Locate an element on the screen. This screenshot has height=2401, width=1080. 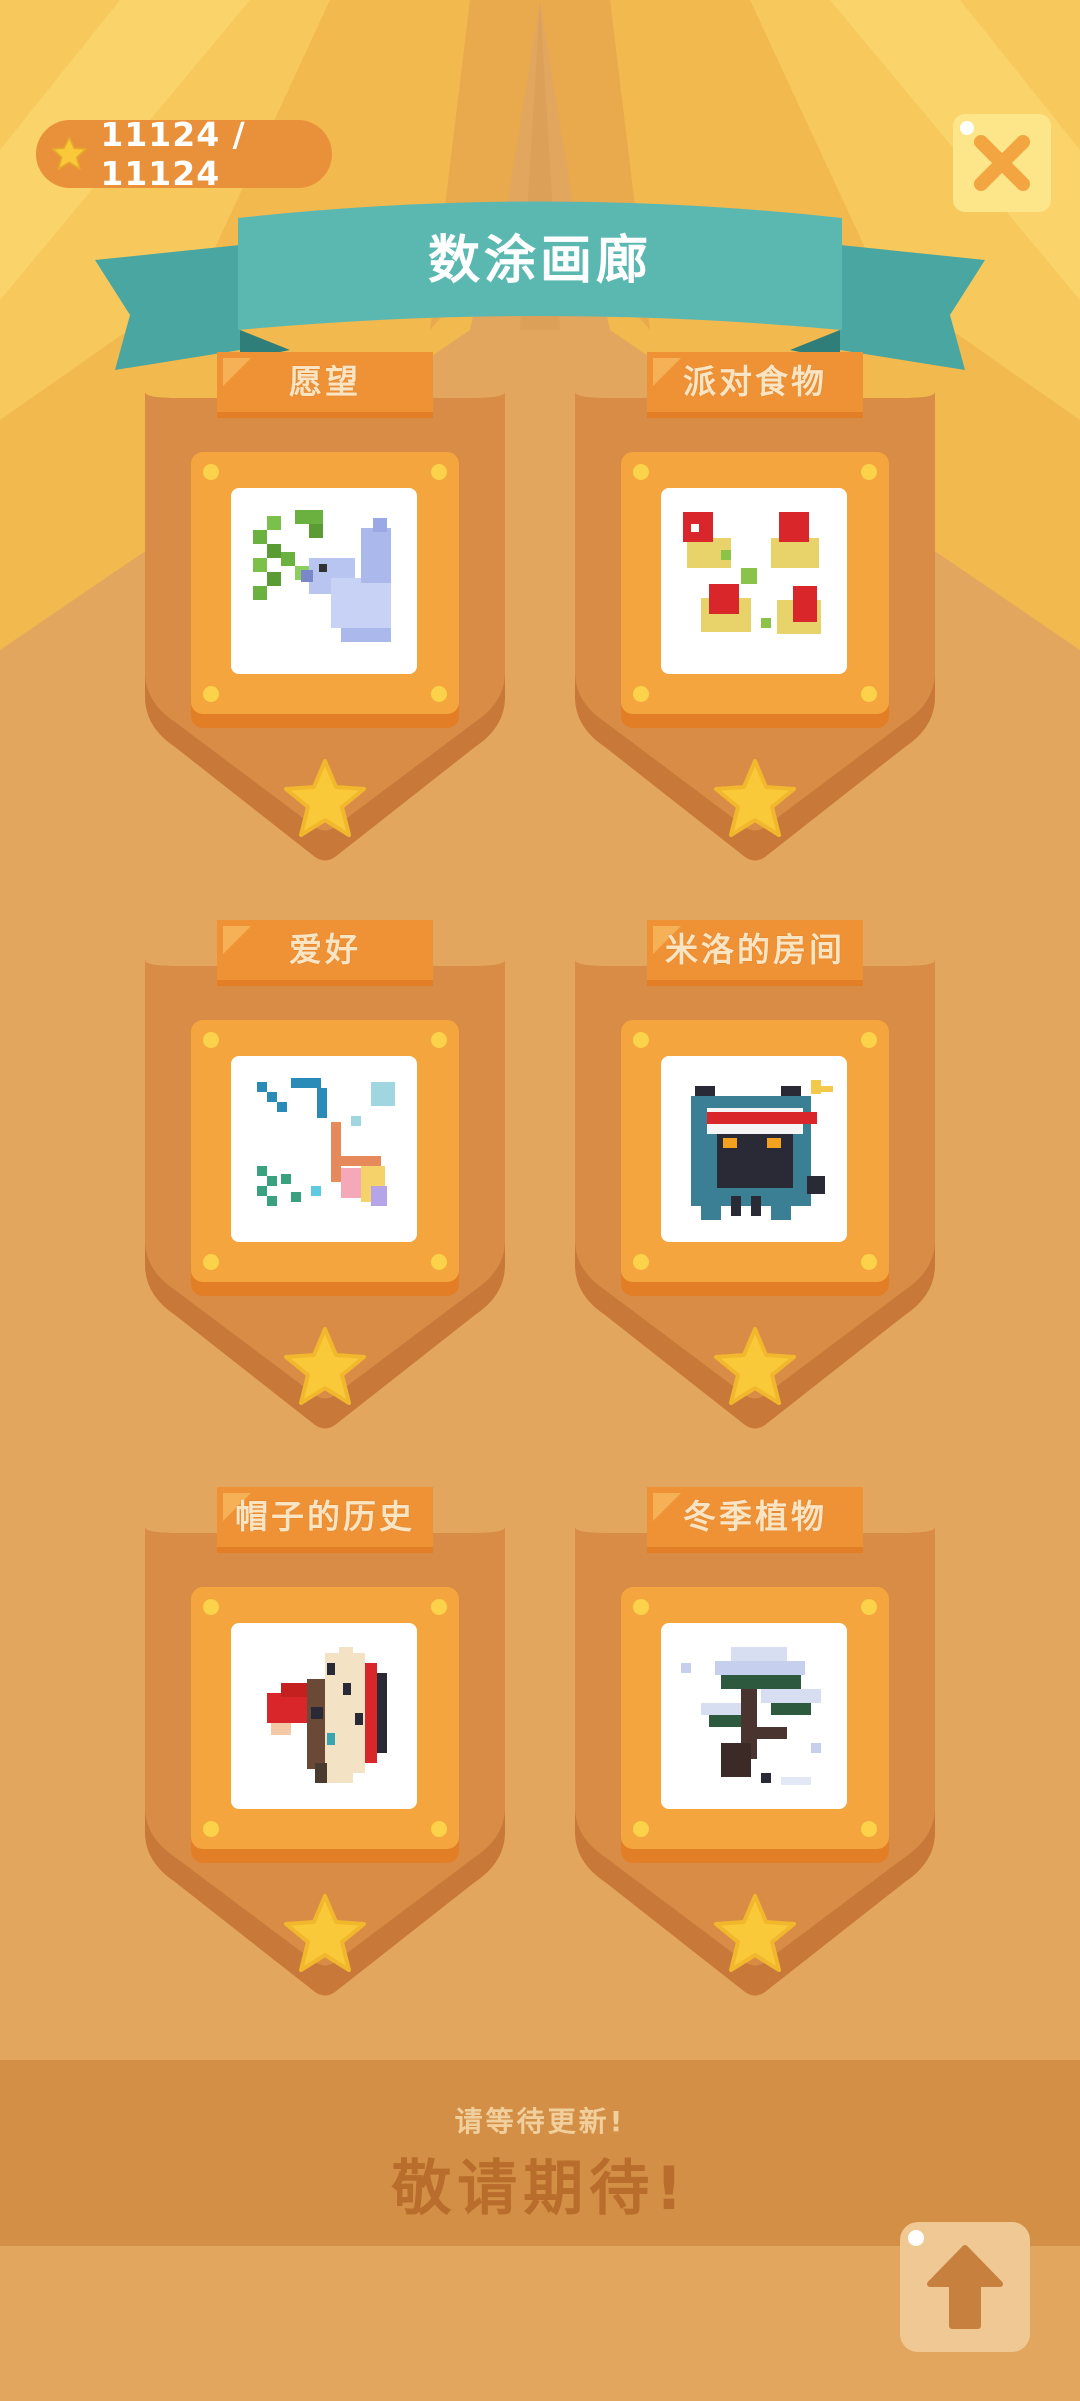
card-title-tag: 冬季植物 is located at coordinates (755, 1520).